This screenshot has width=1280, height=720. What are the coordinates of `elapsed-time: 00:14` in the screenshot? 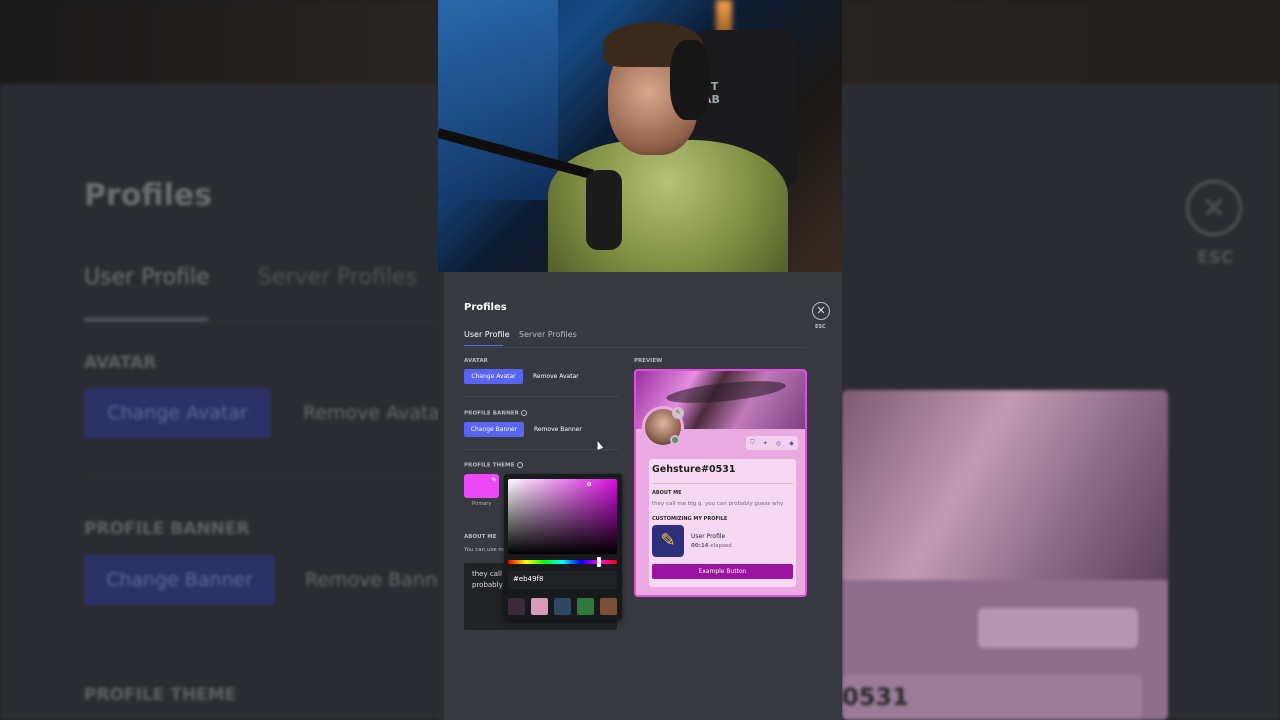 It's located at (700, 546).